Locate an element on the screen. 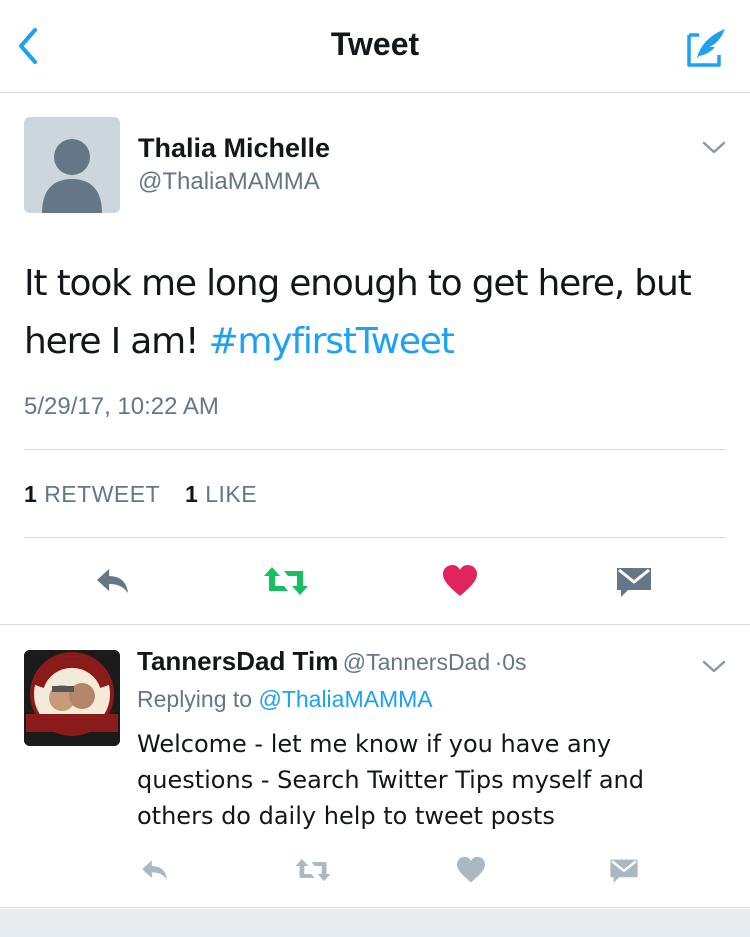  replying-prefix: Replying to is located at coordinates (195, 699).